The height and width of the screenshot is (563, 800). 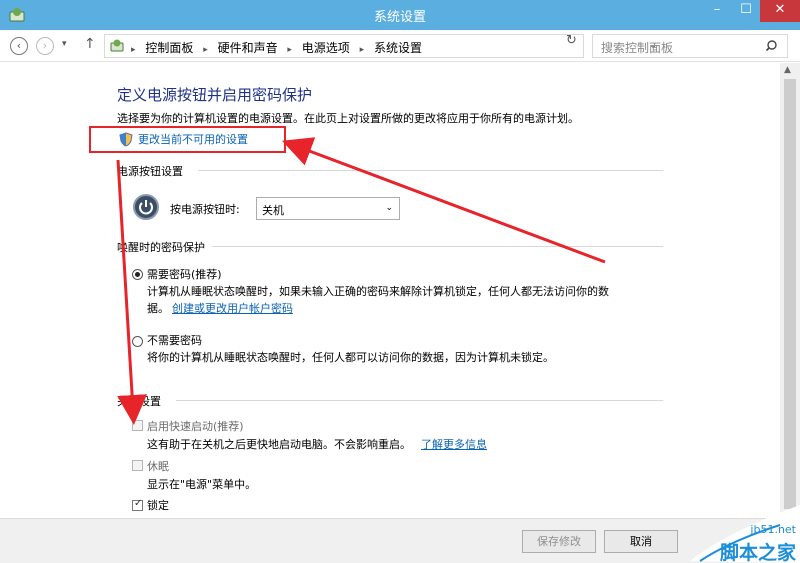 What do you see at coordinates (137, 465) in the screenshot?
I see `hibernate-checkbox` at bounding box center [137, 465].